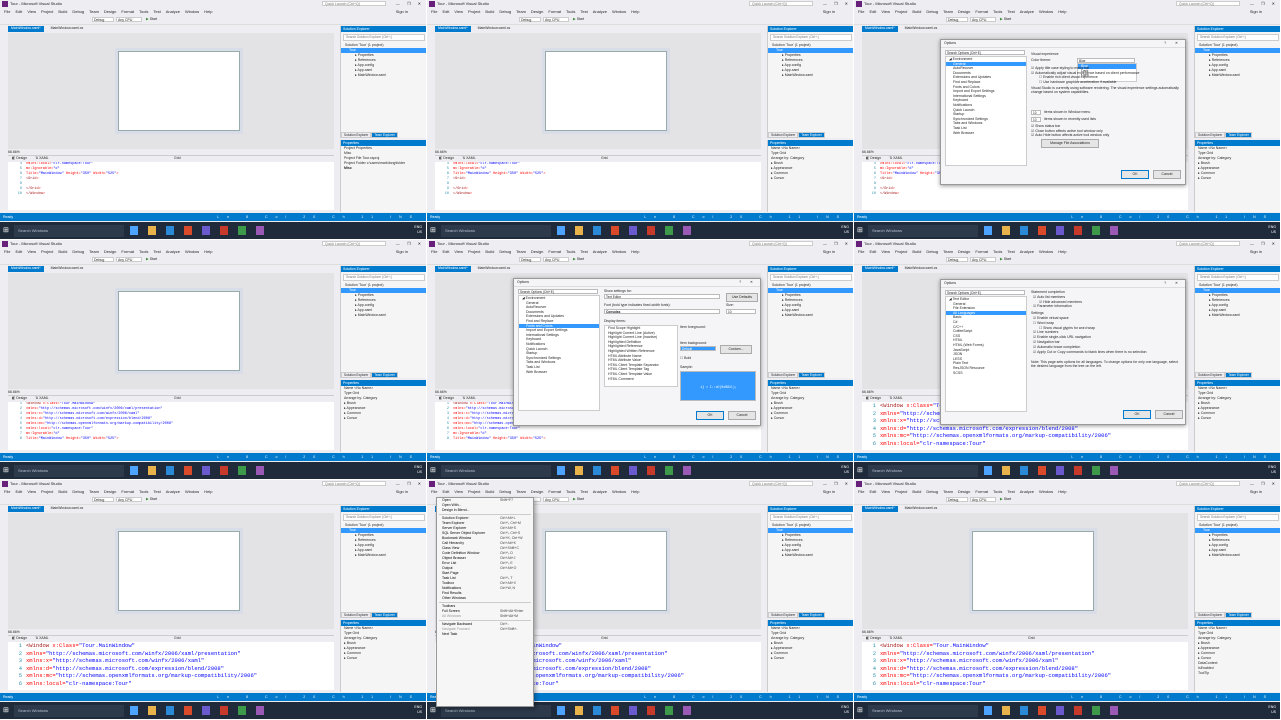  I want to click on size-select: 10, so click(741, 311).